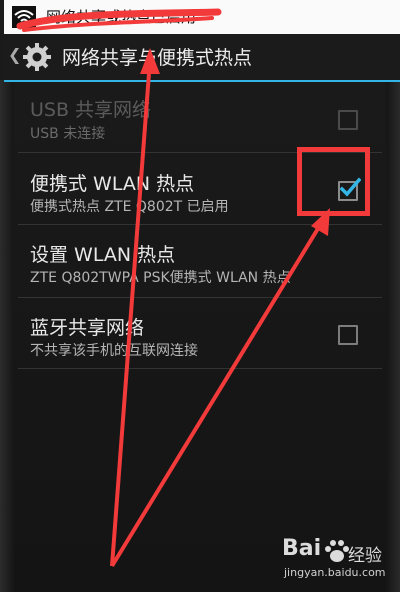 The height and width of the screenshot is (592, 400). I want to click on baidu-watermark: Bai 经验 jingyan.baidu.com, so click(337, 562).